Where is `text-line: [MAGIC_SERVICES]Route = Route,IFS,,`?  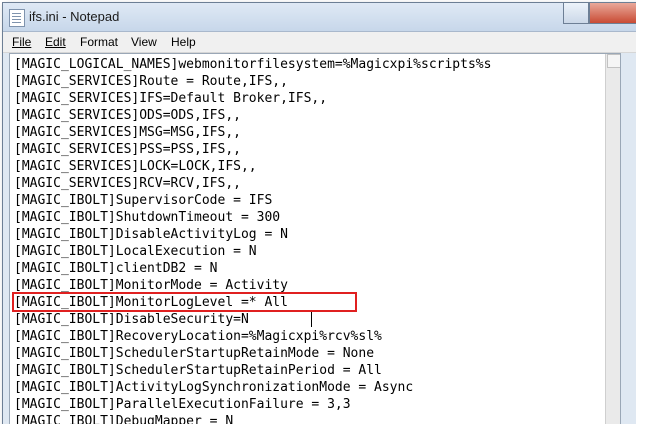 text-line: [MAGIC_SERVICES]Route = Route,IFS,, is located at coordinates (151, 81).